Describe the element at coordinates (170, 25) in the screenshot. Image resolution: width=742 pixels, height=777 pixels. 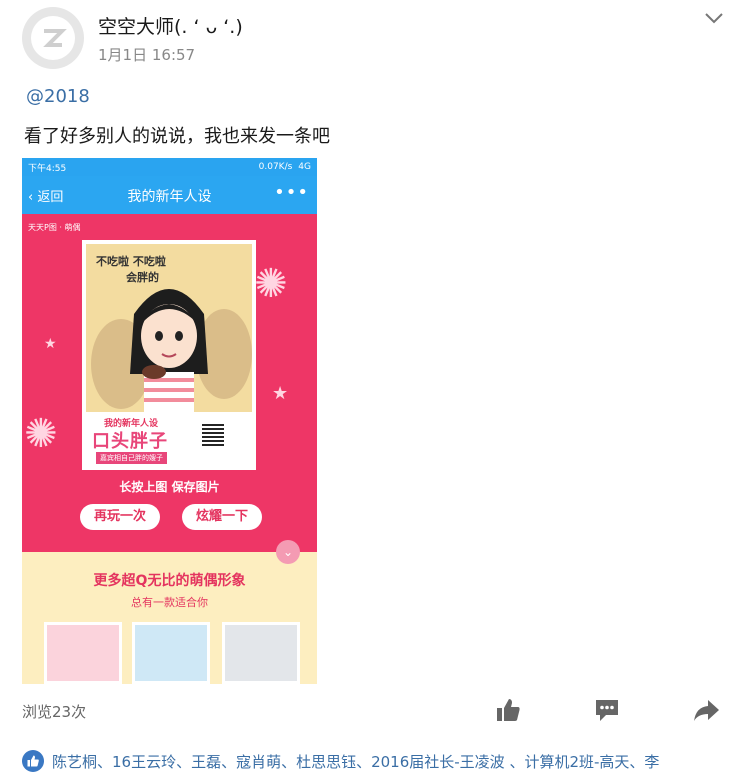
I see `username: 空空大师(. ‘ ᴗ ‘.)` at that location.